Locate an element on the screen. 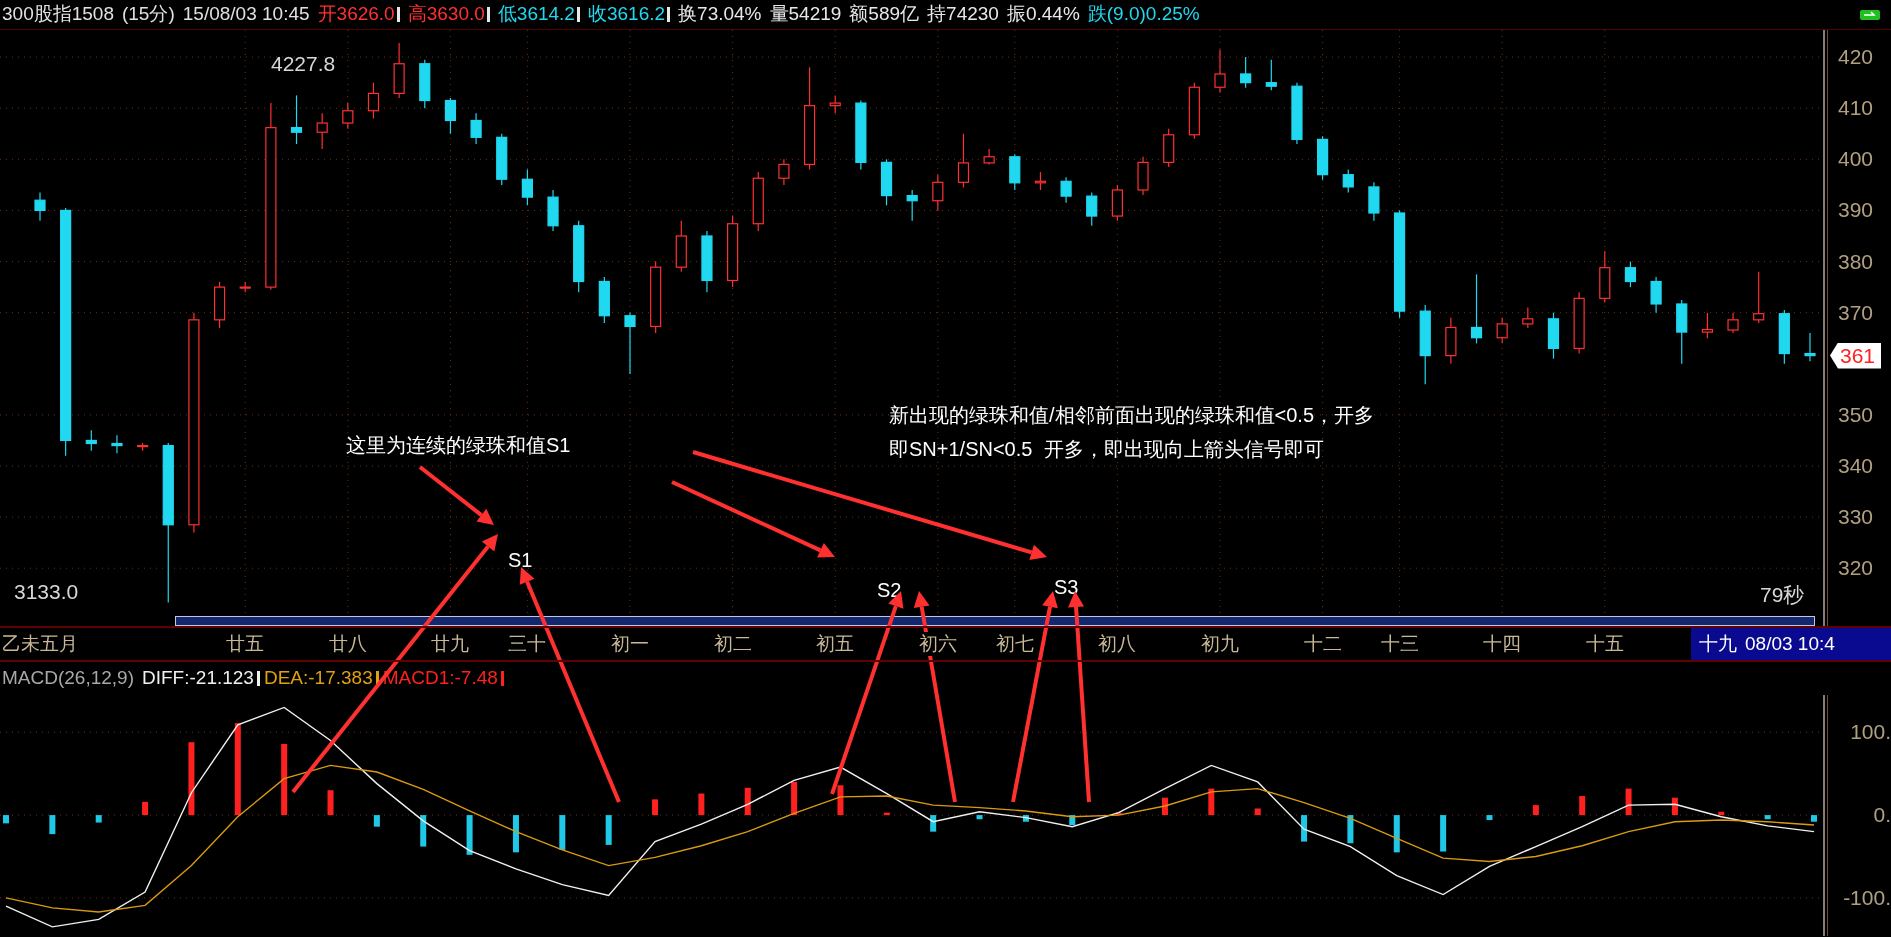 The image size is (1891, 937). symbol-name: 300股指1508 is located at coordinates (58, 14).